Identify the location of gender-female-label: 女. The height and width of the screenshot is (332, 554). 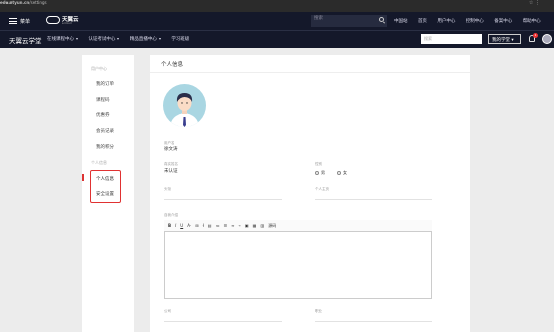
(345, 173).